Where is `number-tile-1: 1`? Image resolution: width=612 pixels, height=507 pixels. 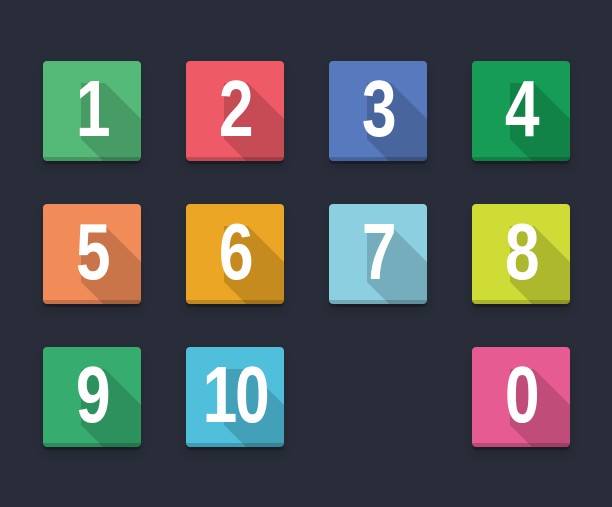 number-tile-1: 1 is located at coordinates (92, 111).